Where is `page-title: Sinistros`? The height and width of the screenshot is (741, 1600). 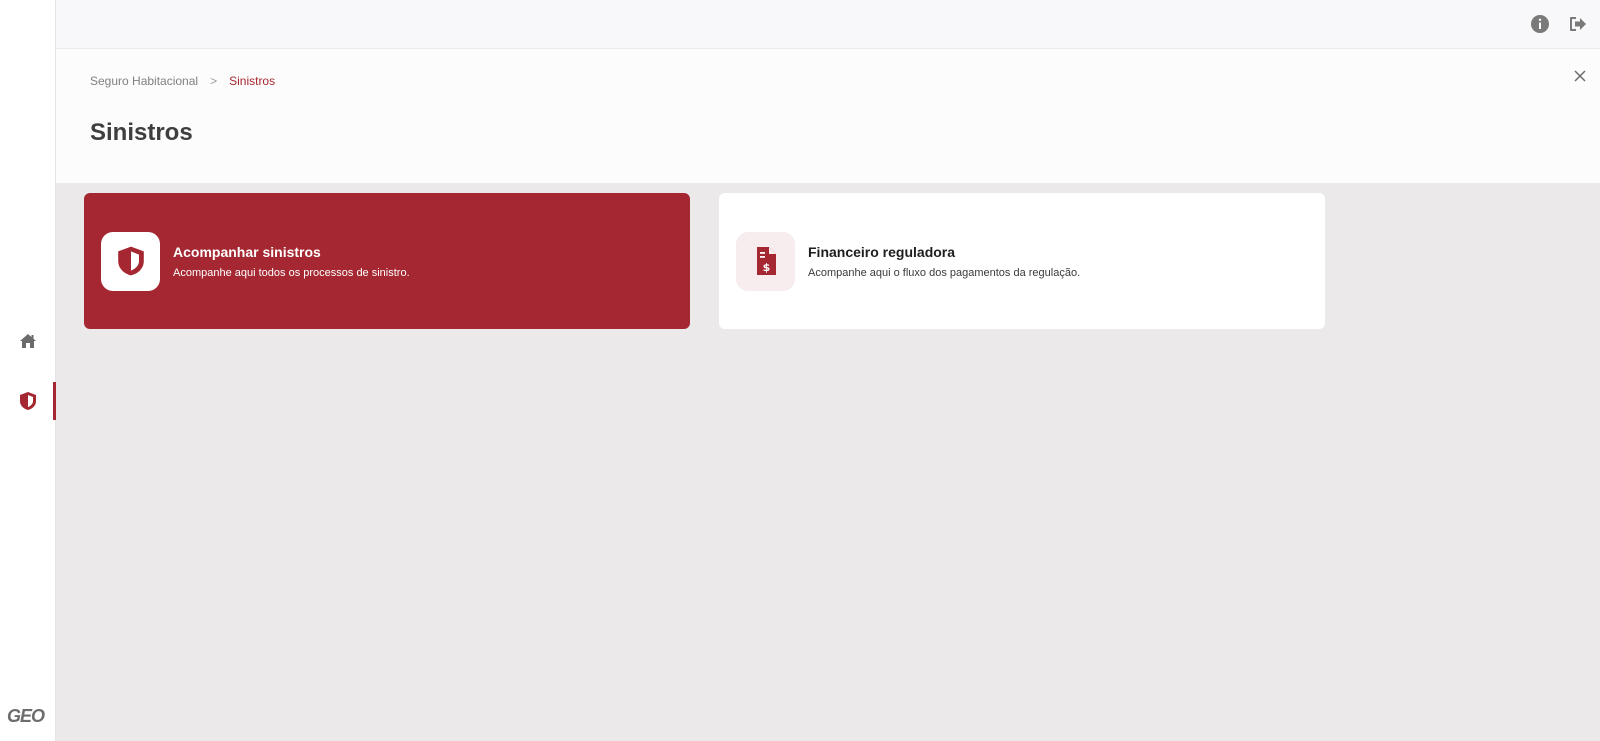 page-title: Sinistros is located at coordinates (141, 132).